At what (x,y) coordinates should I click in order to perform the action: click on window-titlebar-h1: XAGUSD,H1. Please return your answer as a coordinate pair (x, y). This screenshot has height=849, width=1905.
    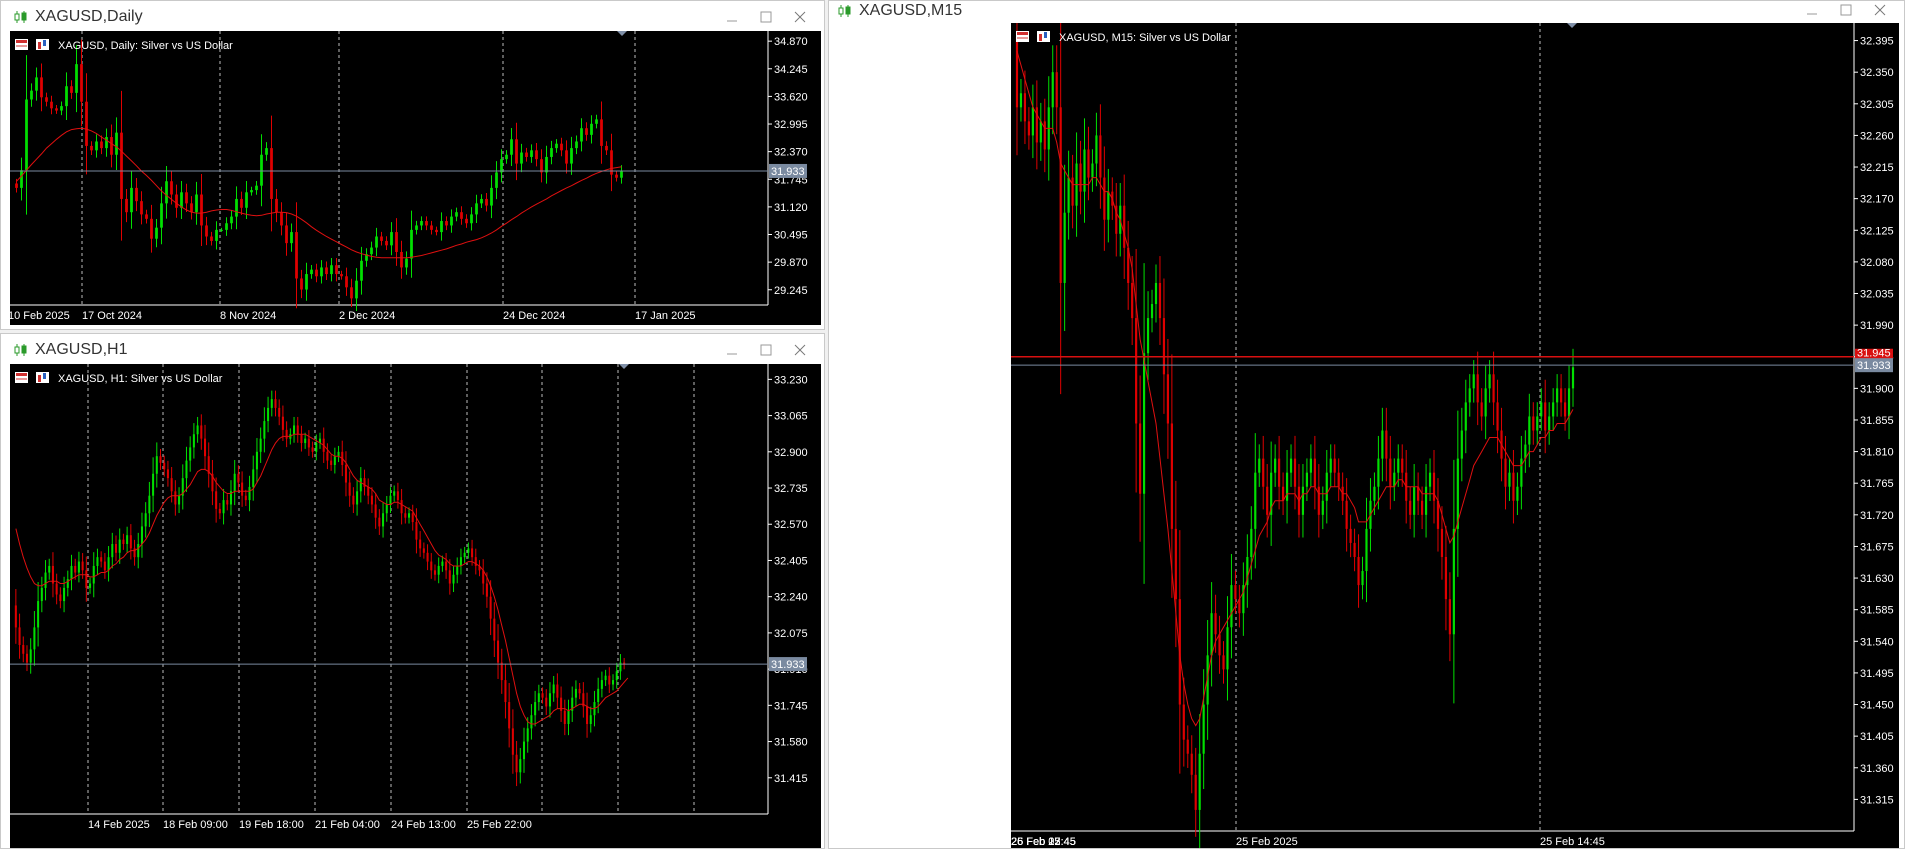
    Looking at the image, I should click on (412, 350).